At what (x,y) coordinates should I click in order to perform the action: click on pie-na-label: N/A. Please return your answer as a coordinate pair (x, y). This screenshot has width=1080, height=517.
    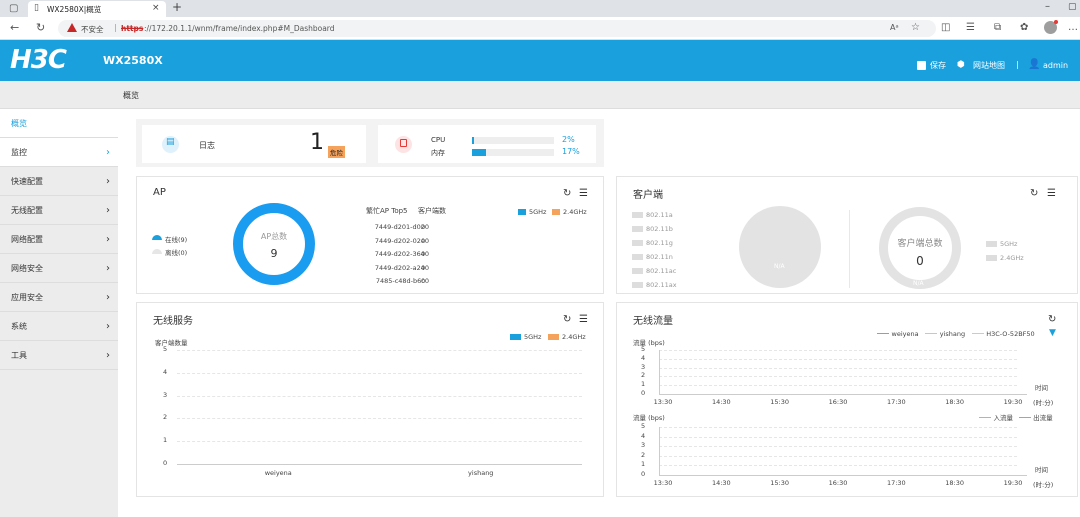
    Looking at the image, I should click on (779, 266).